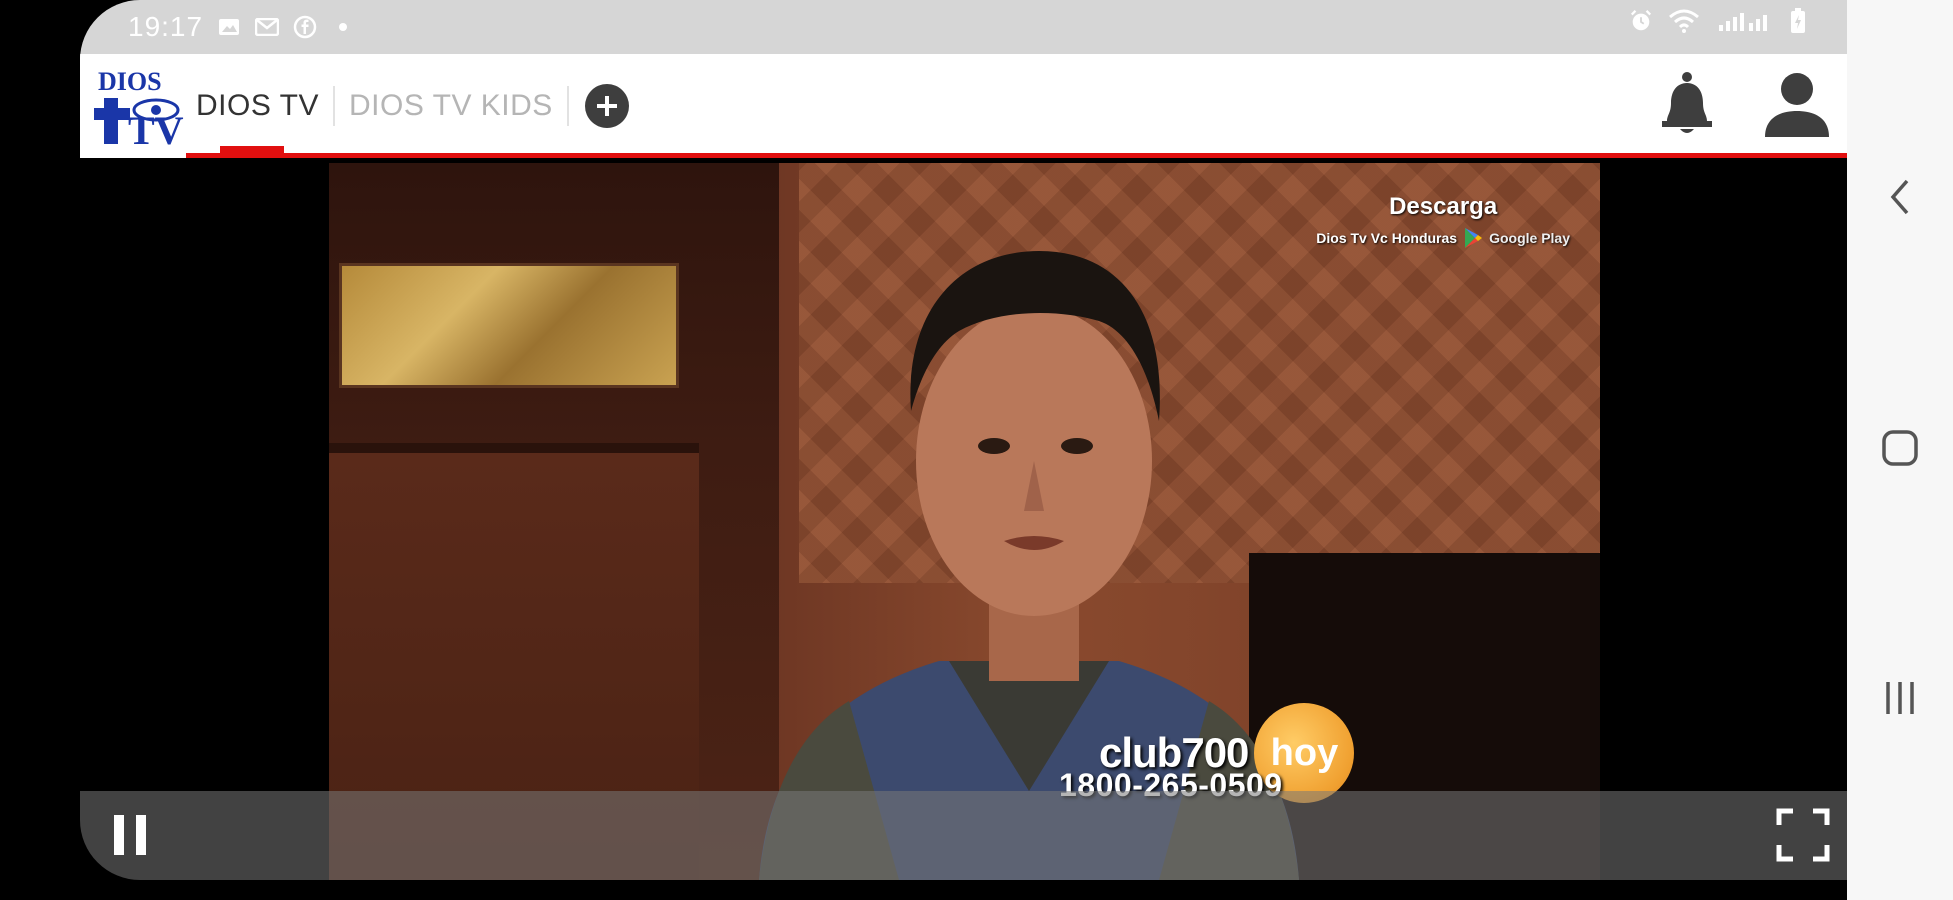 The height and width of the screenshot is (900, 1953). I want to click on tab-dios-tv-kids: DIOS TV KIDS, so click(451, 106).